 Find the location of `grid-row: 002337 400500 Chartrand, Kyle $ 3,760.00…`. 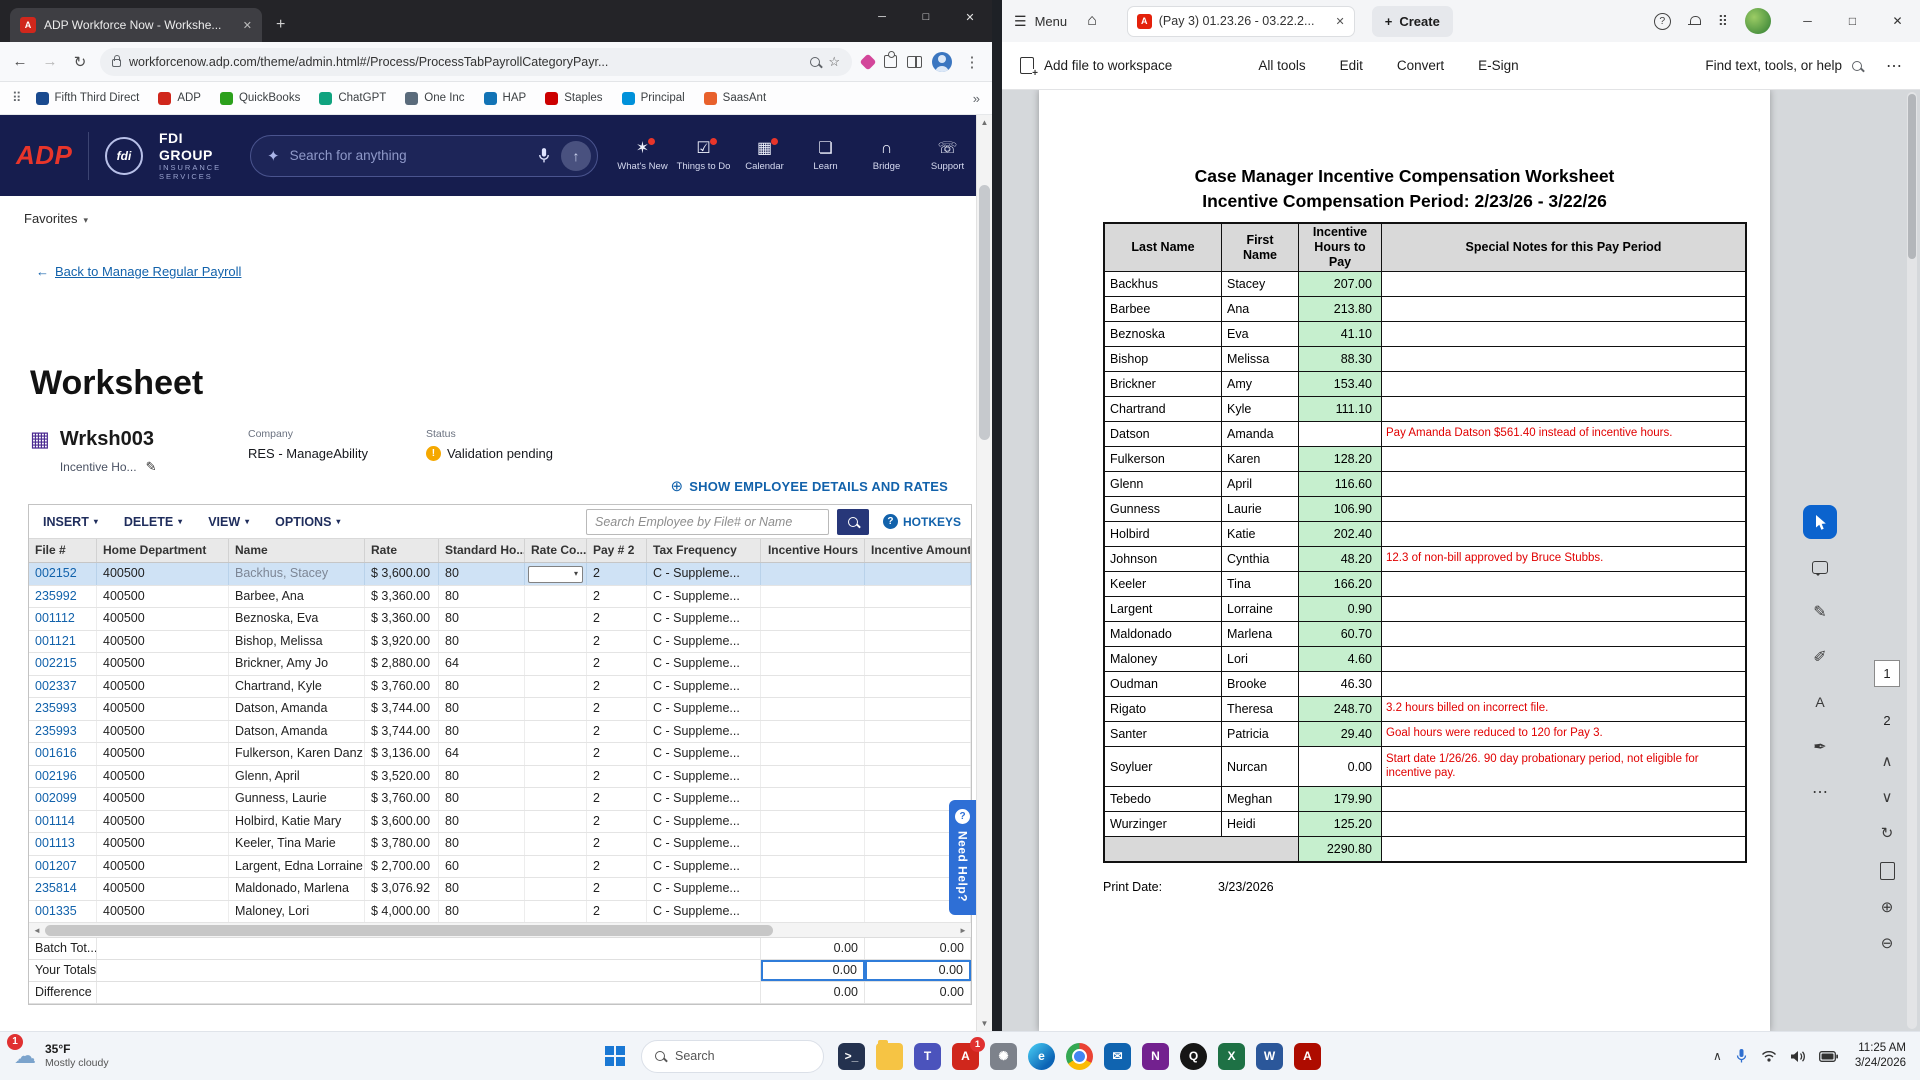

grid-row: 002337 400500 Chartrand, Kyle $ 3,760.00… is located at coordinates (500, 686).